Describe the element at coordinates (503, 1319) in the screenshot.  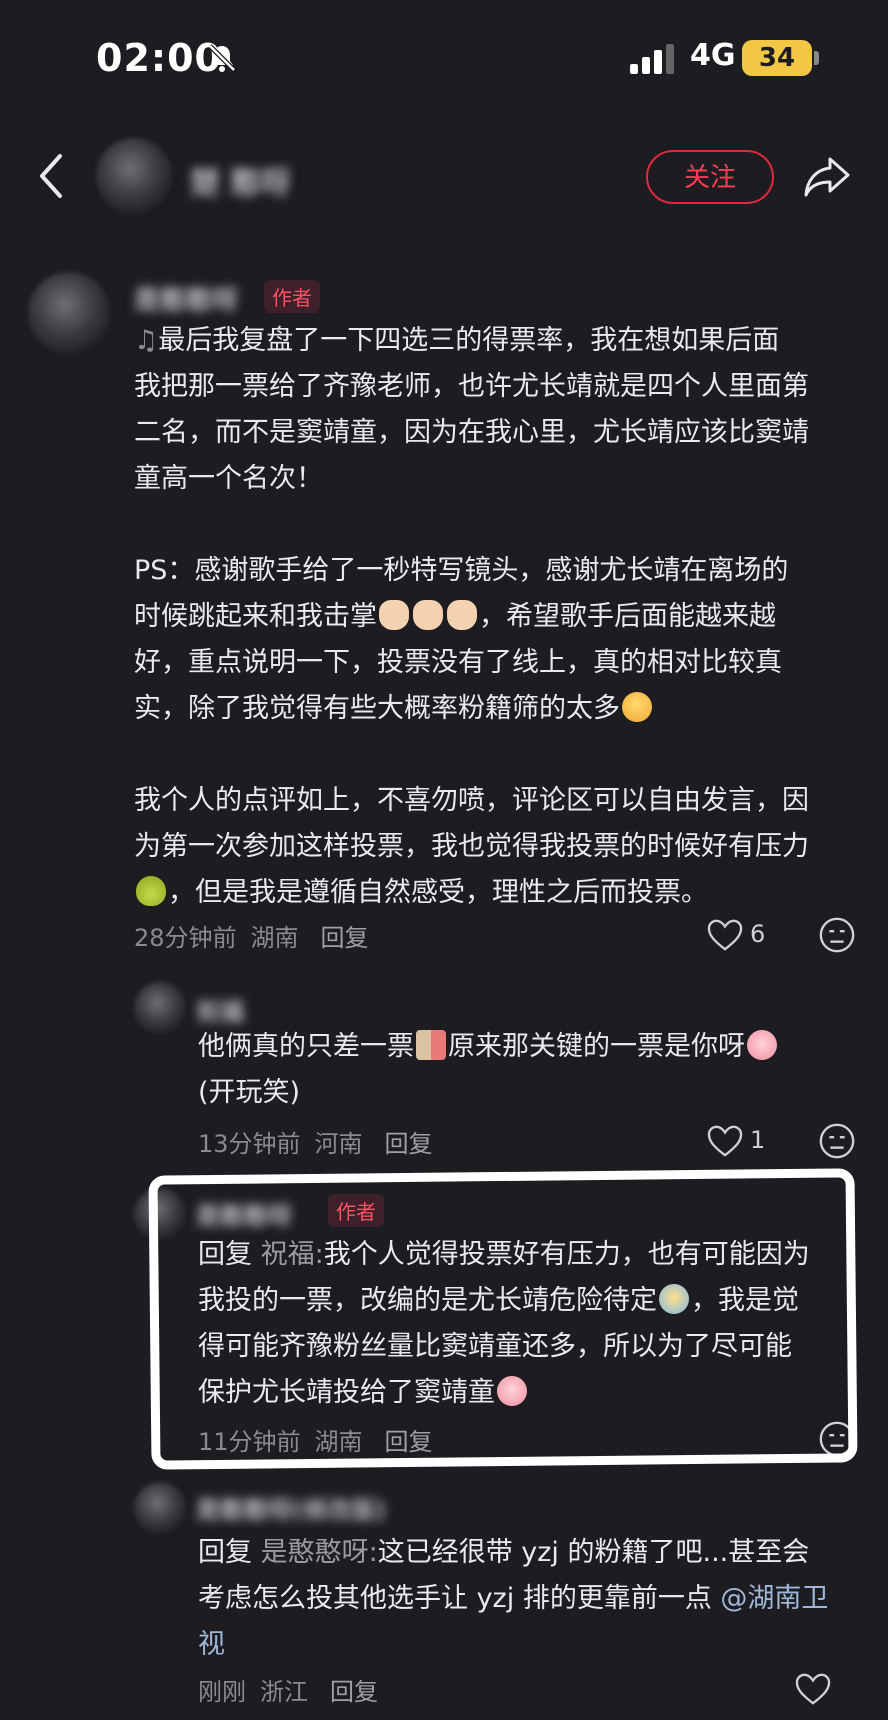
I see `highlight-annotation` at that location.